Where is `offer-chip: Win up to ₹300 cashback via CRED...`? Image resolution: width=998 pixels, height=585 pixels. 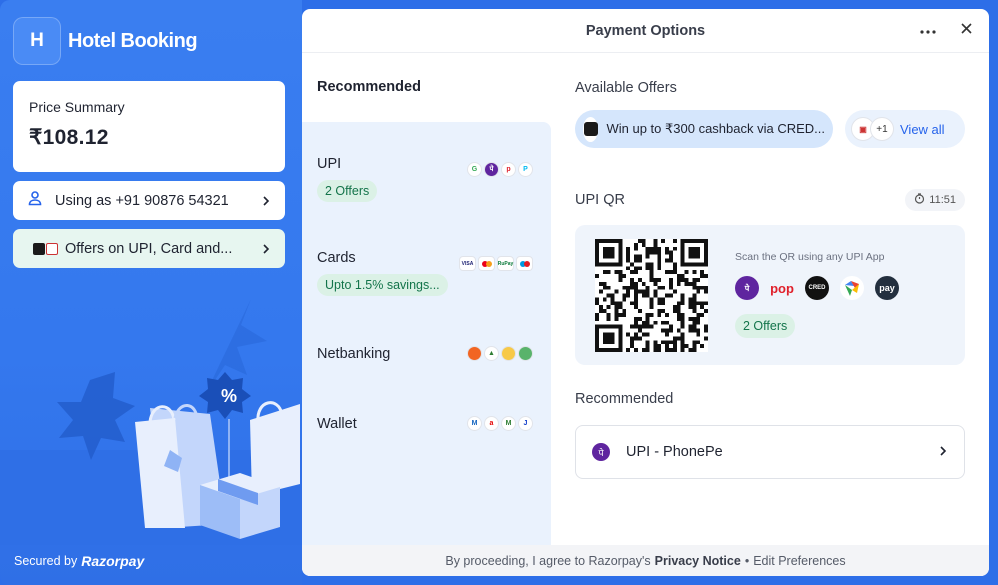
offer-chip: Win up to ₹300 cashback via CRED... is located at coordinates (704, 129).